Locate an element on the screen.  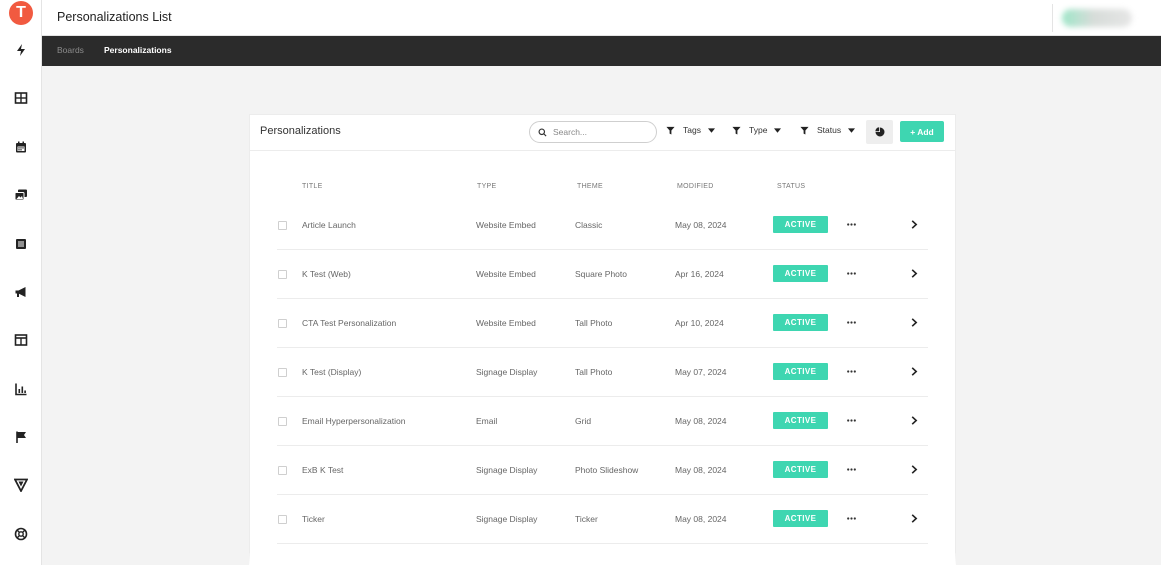
add-button: + Add is located at coordinates (922, 131).